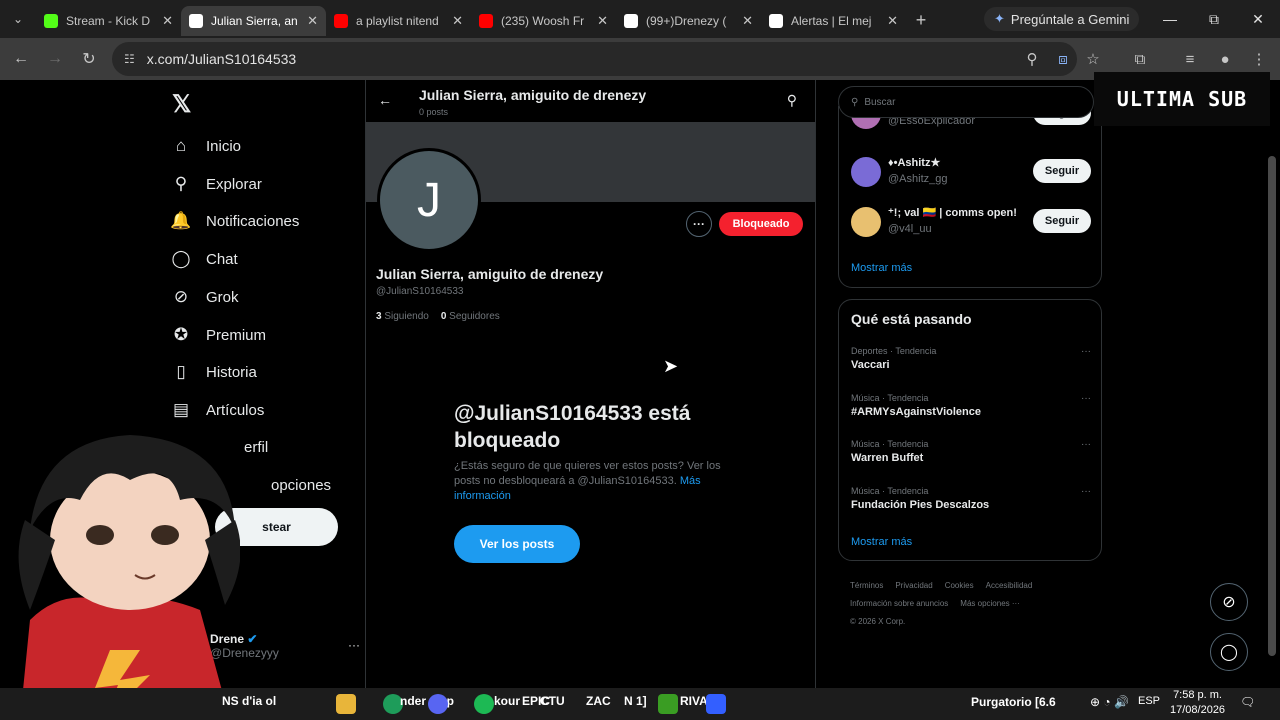  Describe the element at coordinates (253, 21) in the screenshot. I see `browser-tab: Julian Sierra, an ✕` at that location.